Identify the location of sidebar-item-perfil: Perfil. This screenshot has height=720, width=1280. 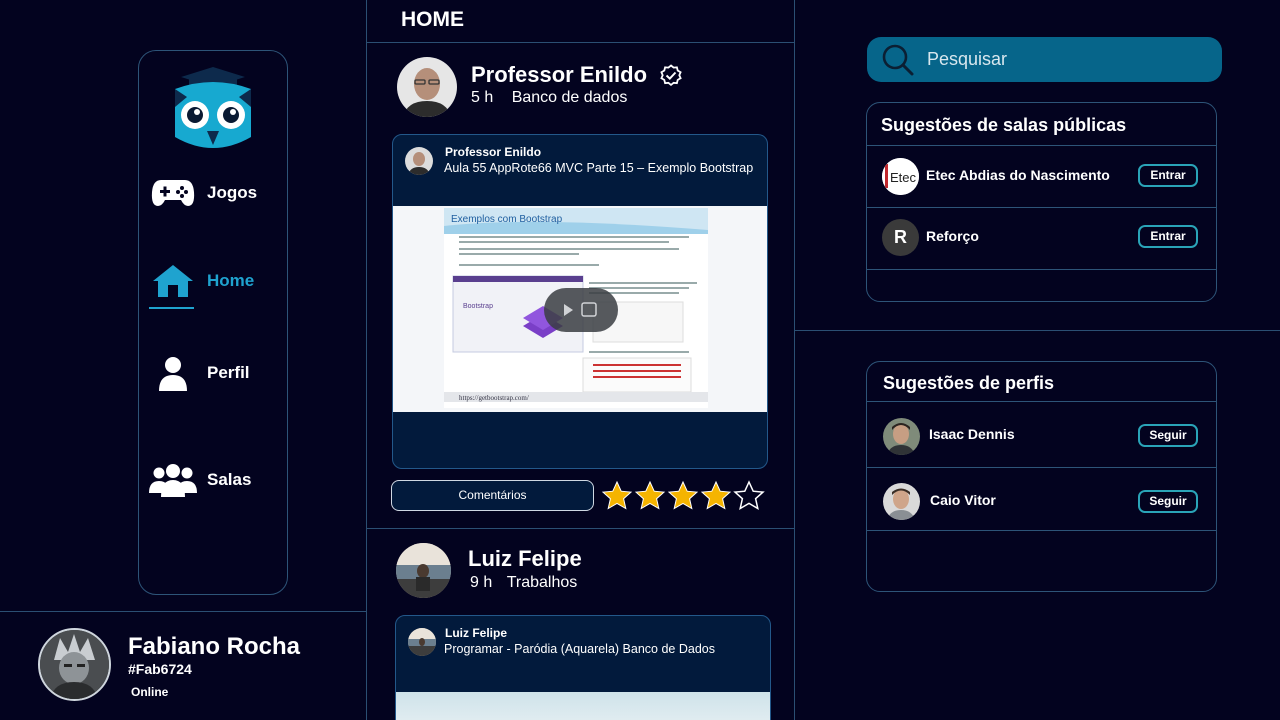
(199, 373).